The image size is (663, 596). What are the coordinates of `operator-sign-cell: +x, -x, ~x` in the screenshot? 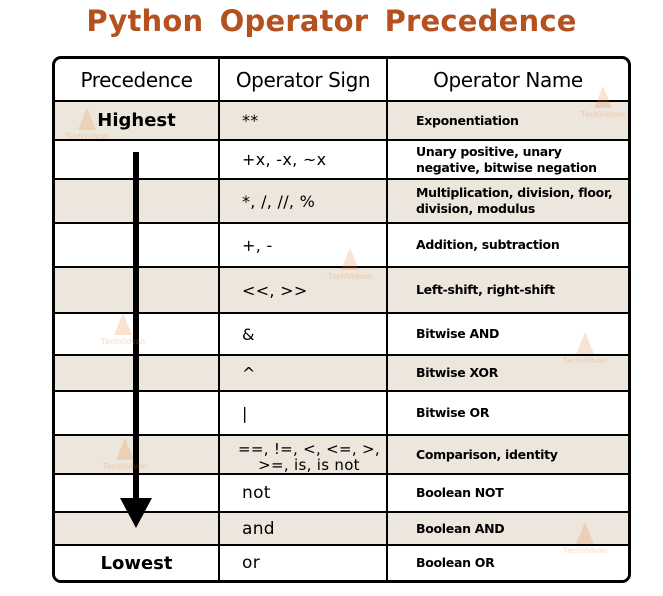 It's located at (302, 159).